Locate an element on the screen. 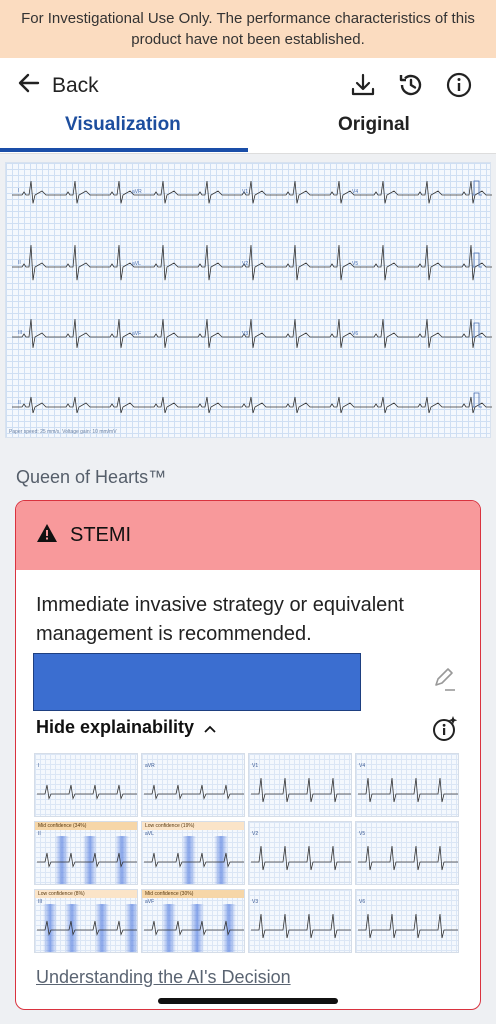 The width and height of the screenshot is (496, 1024). arrow-left-icon is located at coordinates (29, 86).